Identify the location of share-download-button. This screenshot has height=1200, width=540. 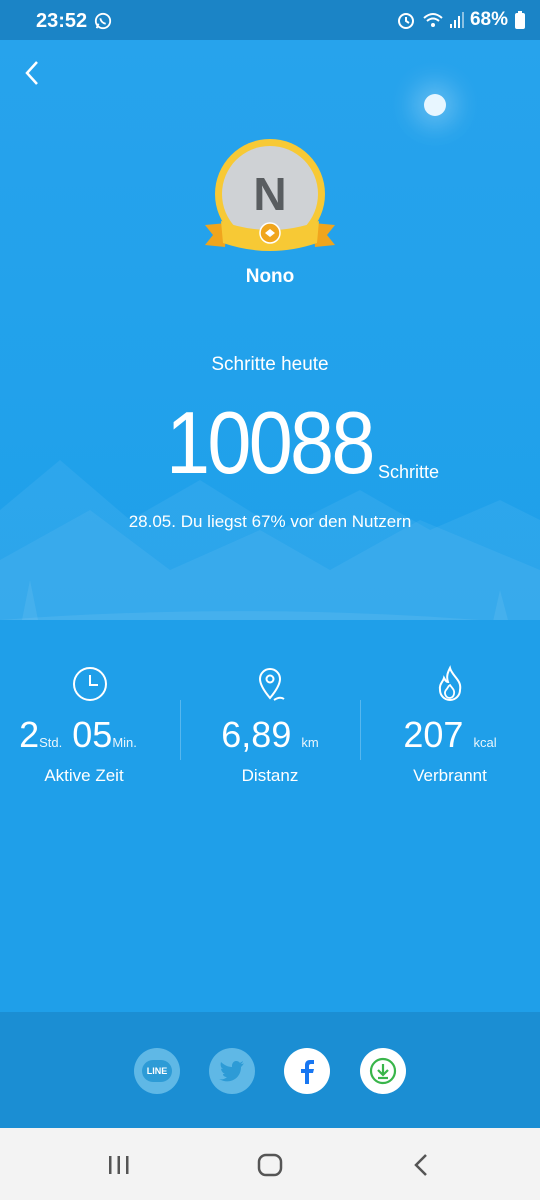
(383, 1071).